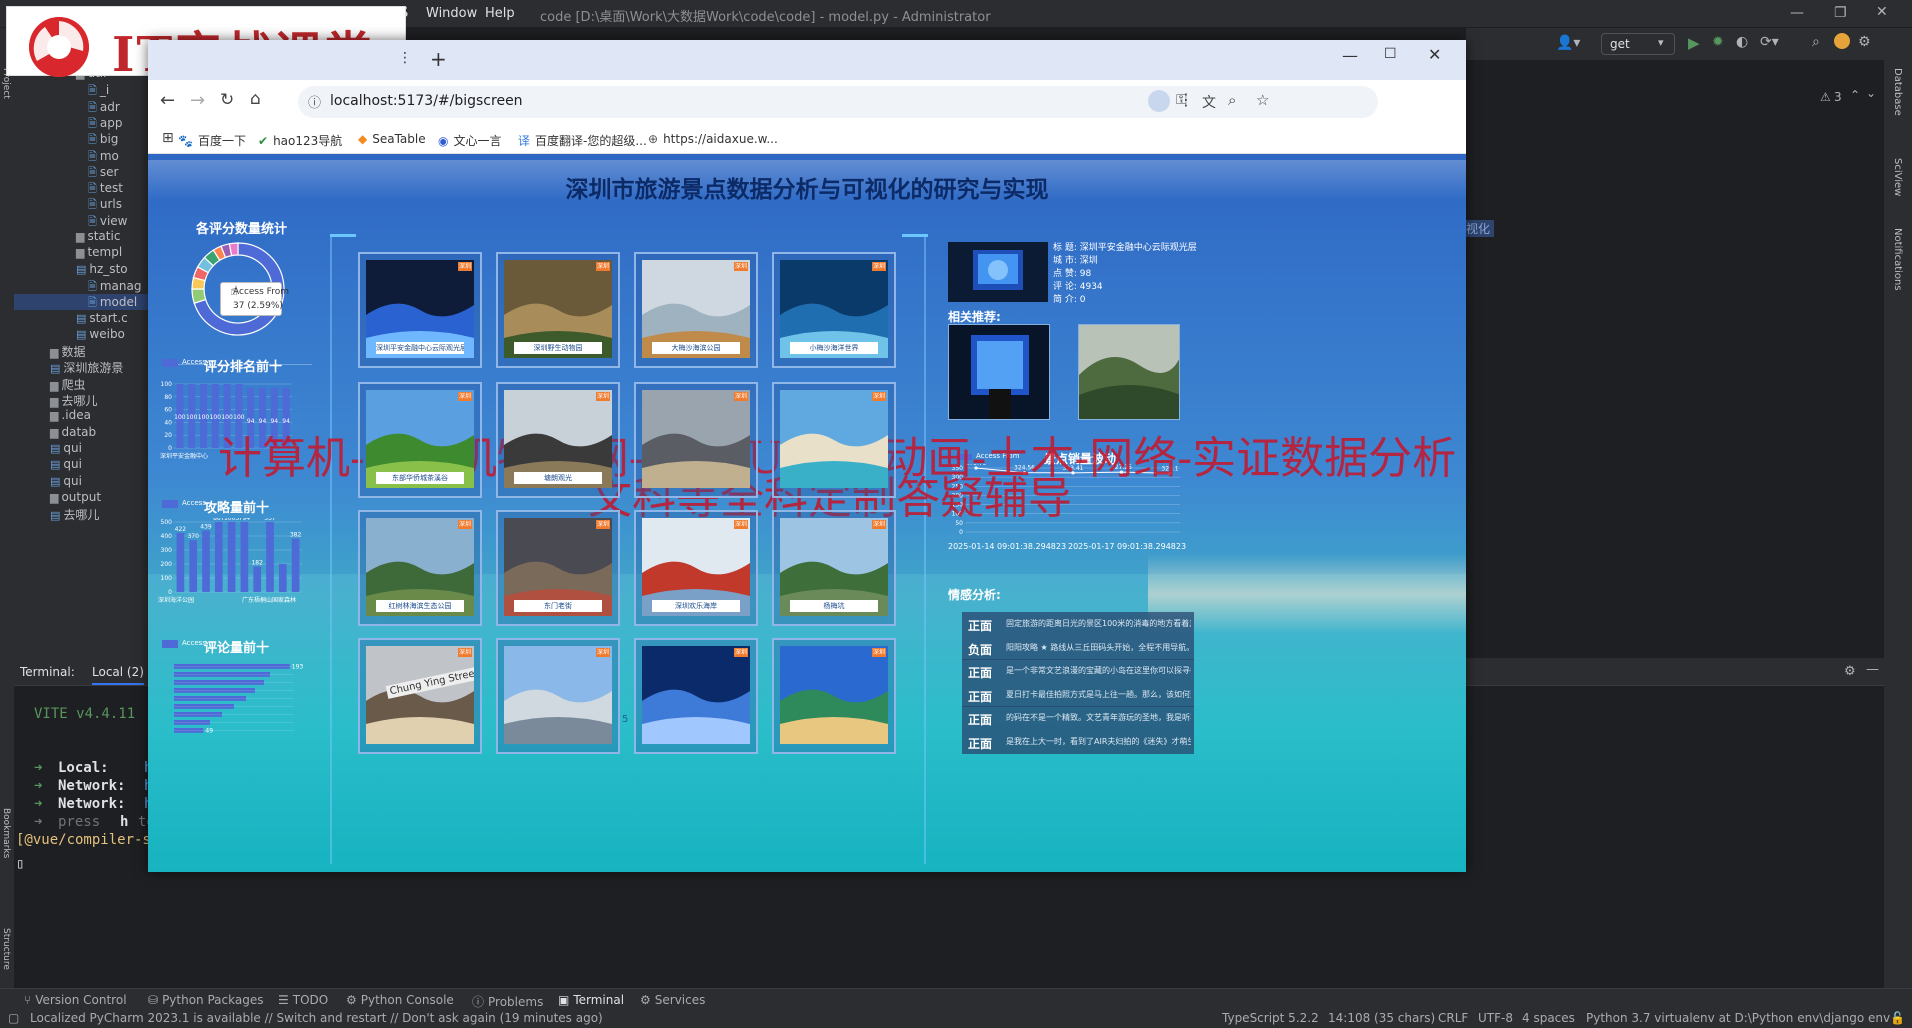  I want to click on tree-item: ▆ 爬虫, so click(81, 384).